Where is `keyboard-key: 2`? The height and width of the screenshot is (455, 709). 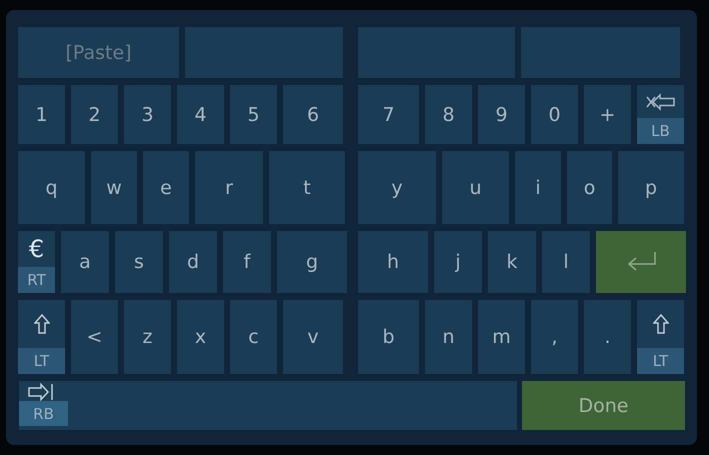 keyboard-key: 2 is located at coordinates (94, 114).